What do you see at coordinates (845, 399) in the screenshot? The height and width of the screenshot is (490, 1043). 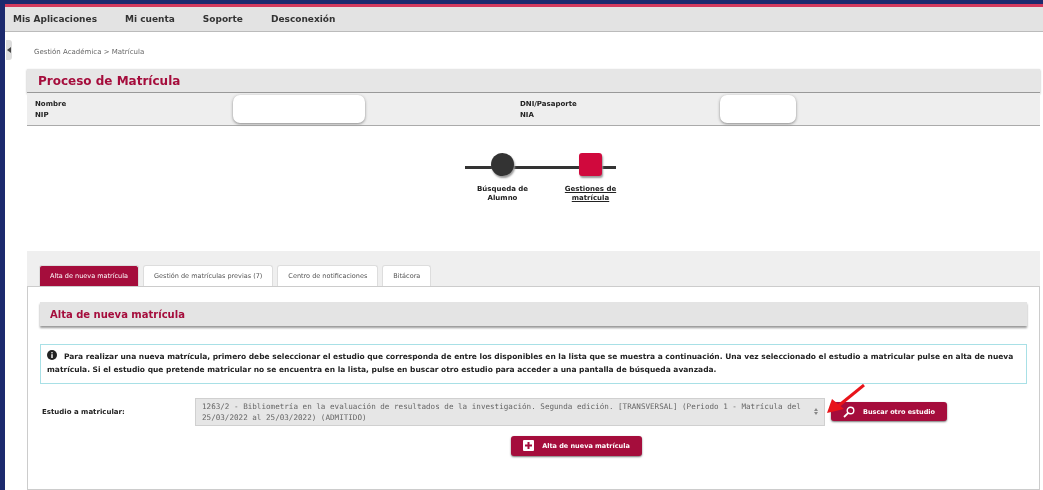 I see `annotation-arrow` at bounding box center [845, 399].